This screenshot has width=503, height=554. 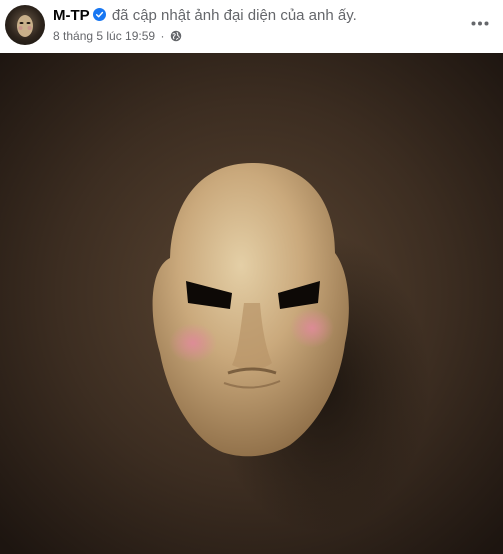 What do you see at coordinates (176, 36) in the screenshot?
I see `globe-icon` at bounding box center [176, 36].